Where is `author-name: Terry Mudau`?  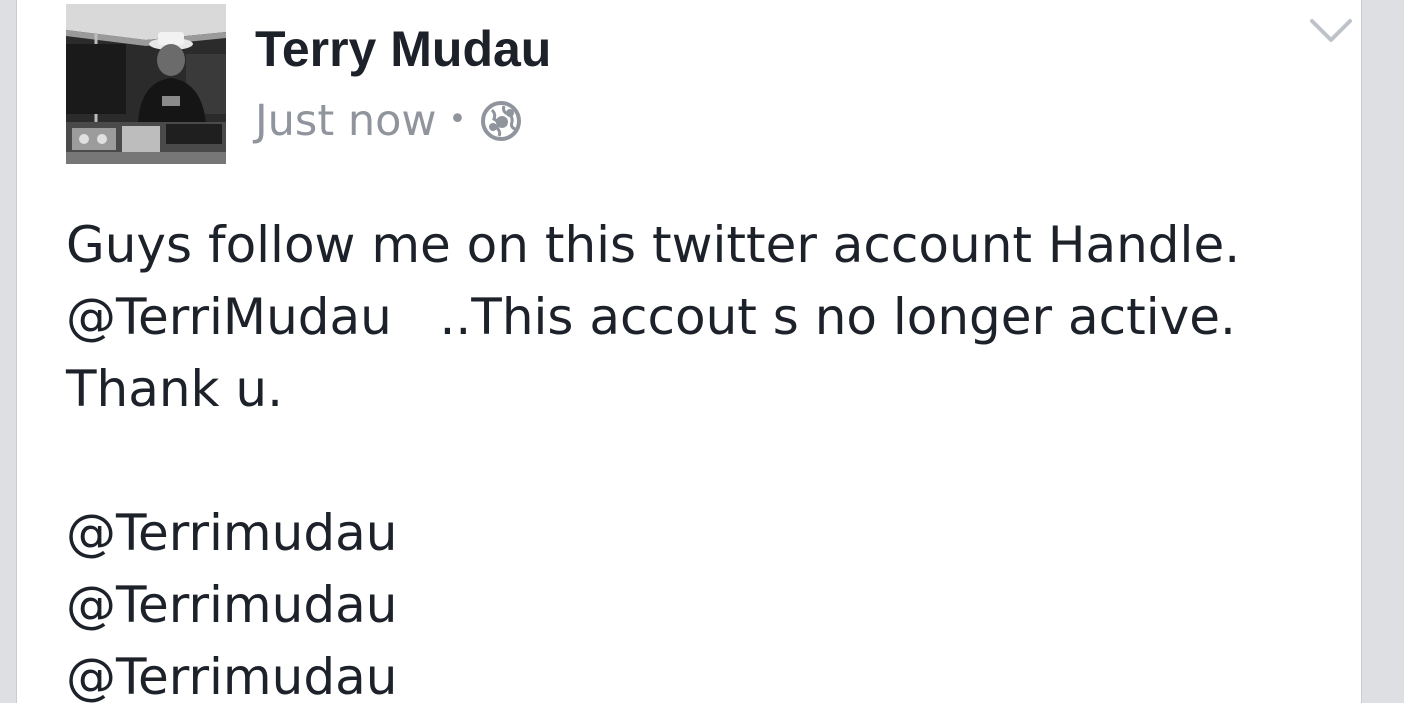
author-name: Terry Mudau is located at coordinates (403, 49).